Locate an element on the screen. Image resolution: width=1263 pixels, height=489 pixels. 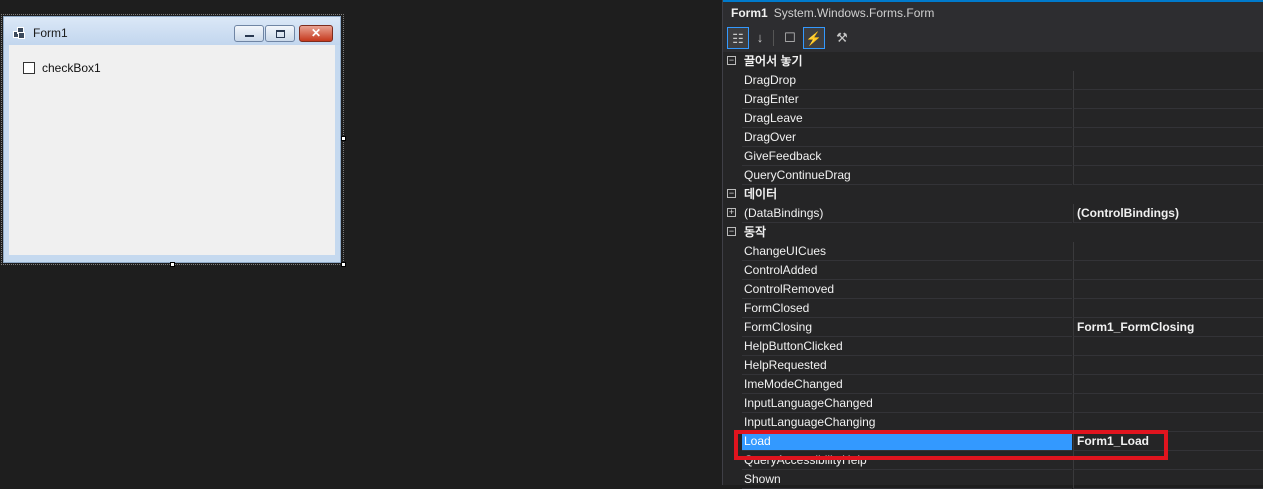
checkbox-label: checkBox1 is located at coordinates (71, 68).